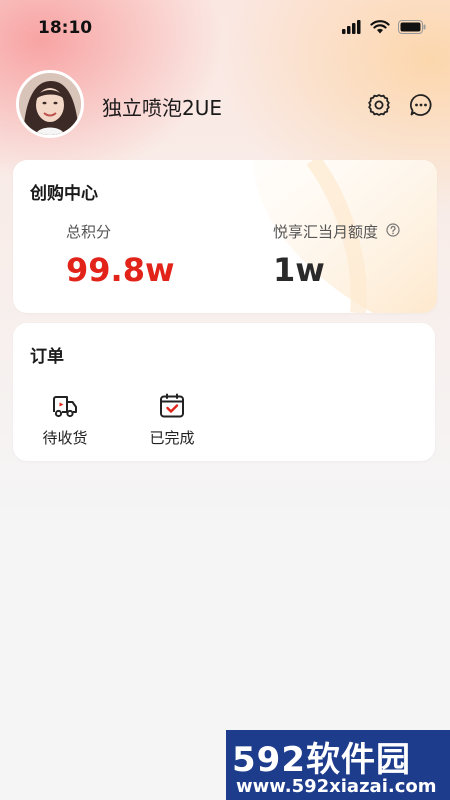 Image resolution: width=450 pixels, height=800 pixels. I want to click on avatar-photo, so click(50, 104).